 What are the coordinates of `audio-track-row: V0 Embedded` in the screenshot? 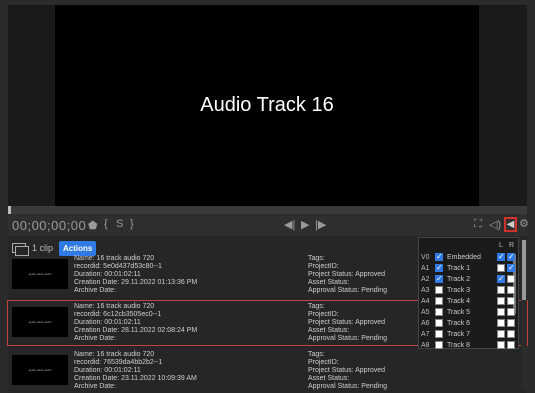 It's located at (469, 257).